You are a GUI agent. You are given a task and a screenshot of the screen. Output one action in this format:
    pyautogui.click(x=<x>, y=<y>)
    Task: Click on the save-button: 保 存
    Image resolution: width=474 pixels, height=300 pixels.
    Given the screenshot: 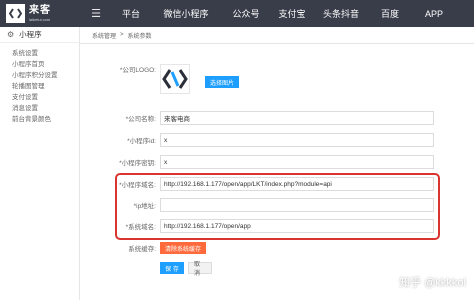 What is the action you would take?
    pyautogui.click(x=172, y=268)
    